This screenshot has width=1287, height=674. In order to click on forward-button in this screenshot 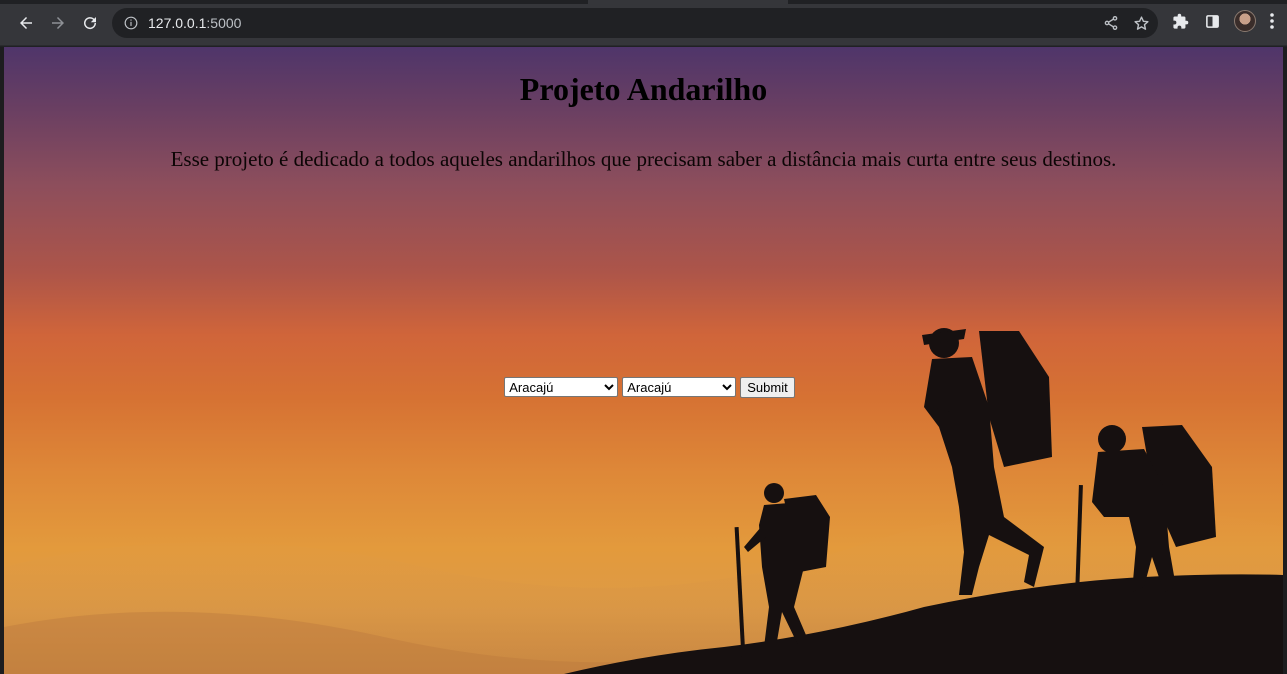, I will do `click(58, 23)`.